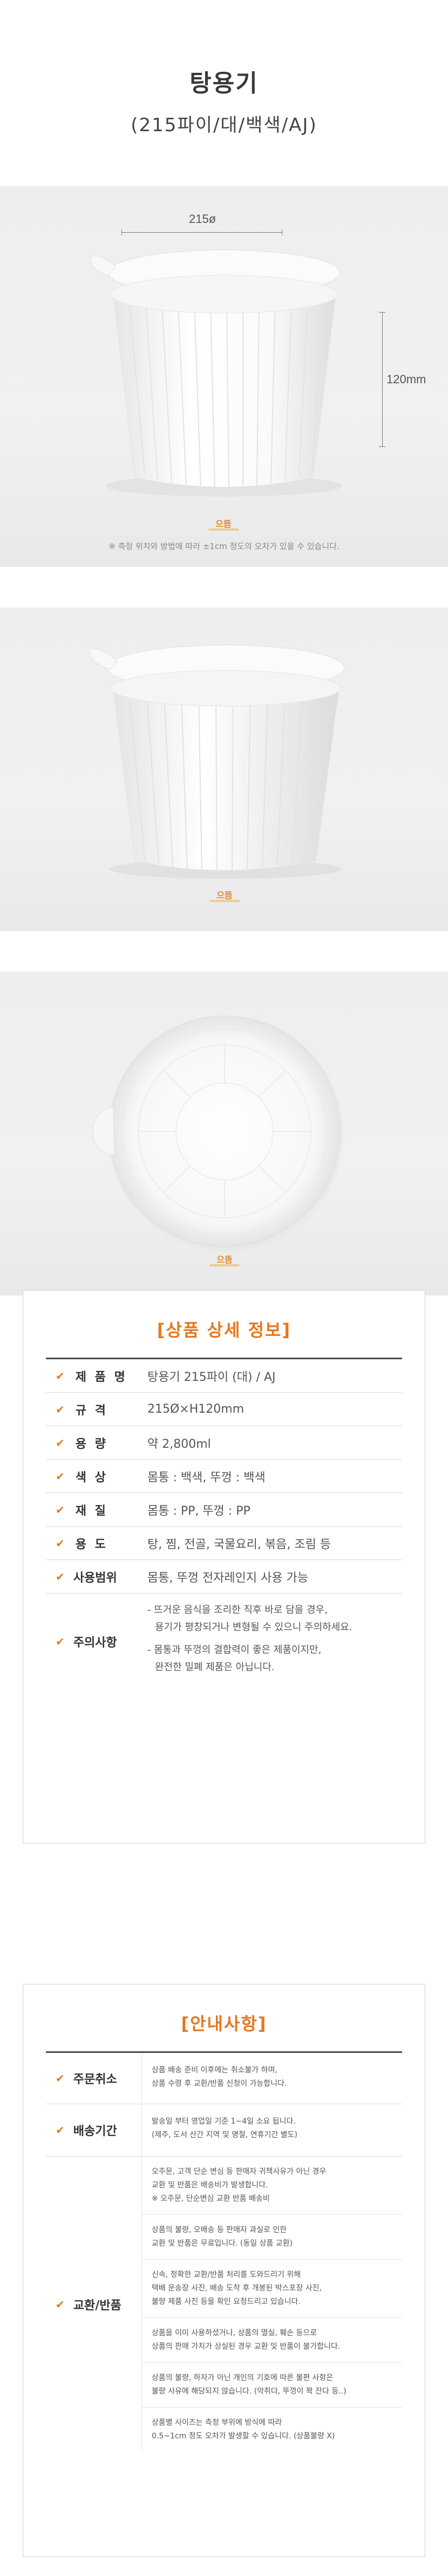 This screenshot has height=2576, width=448. Describe the element at coordinates (179, 1444) in the screenshot. I see `spec-value: 약 2,800ml` at that location.